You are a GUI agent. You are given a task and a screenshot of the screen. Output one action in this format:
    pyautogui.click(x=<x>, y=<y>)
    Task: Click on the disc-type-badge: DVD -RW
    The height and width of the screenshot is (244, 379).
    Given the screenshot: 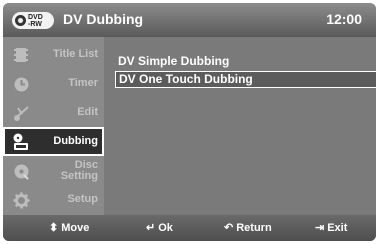 What is the action you would take?
    pyautogui.click(x=33, y=20)
    